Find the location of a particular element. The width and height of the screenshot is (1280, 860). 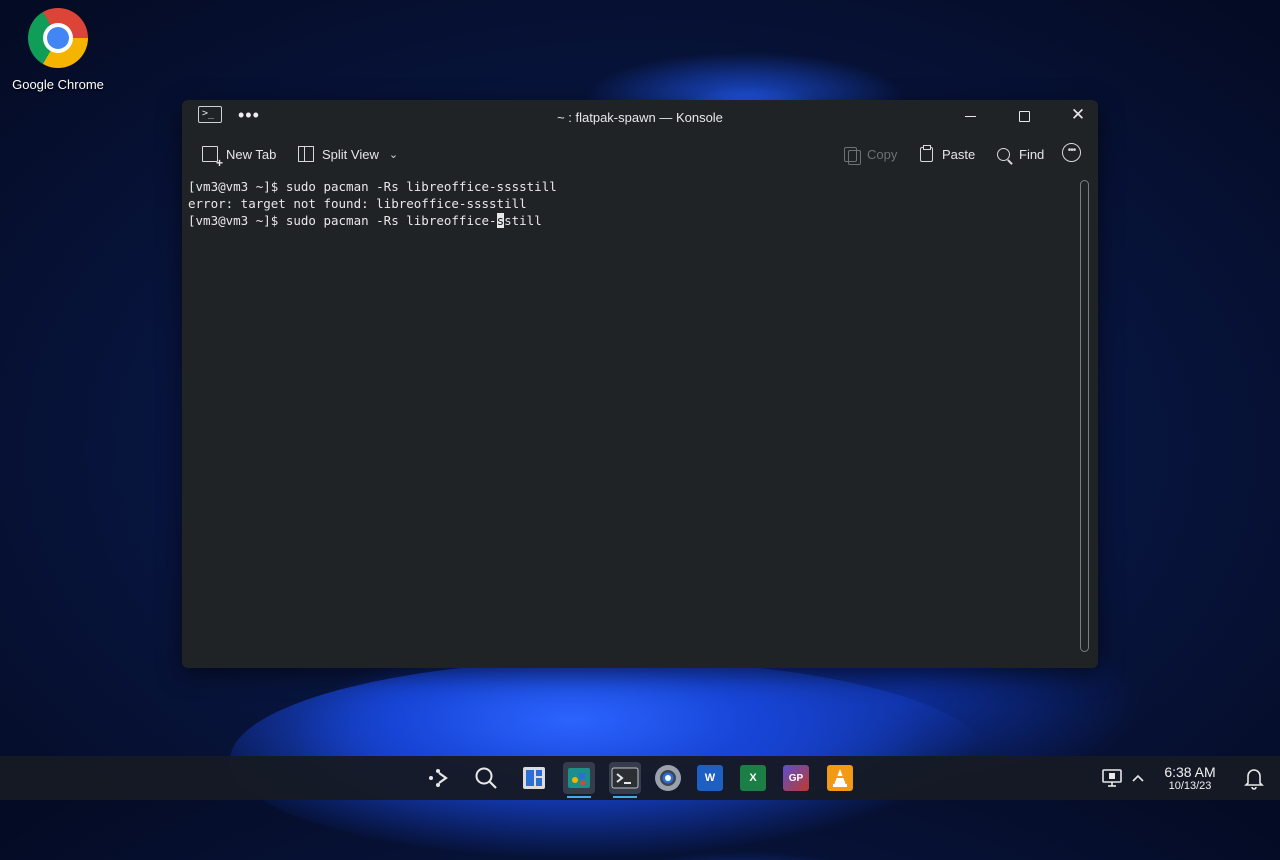

taskbar-app-gp: GP is located at coordinates (796, 778).